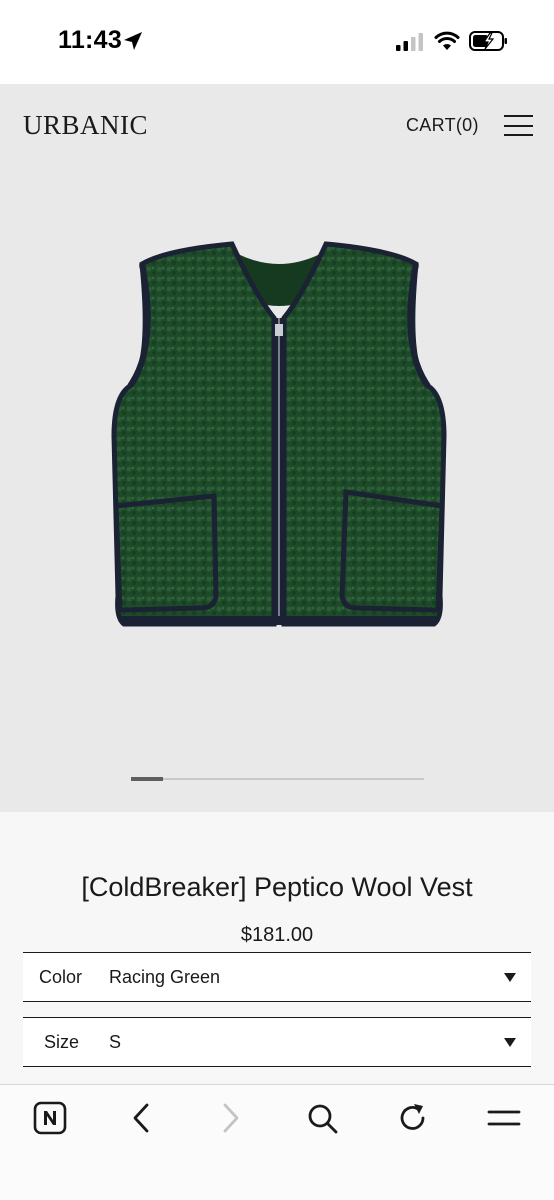  I want to click on size-select: Size S, so click(277, 1042).